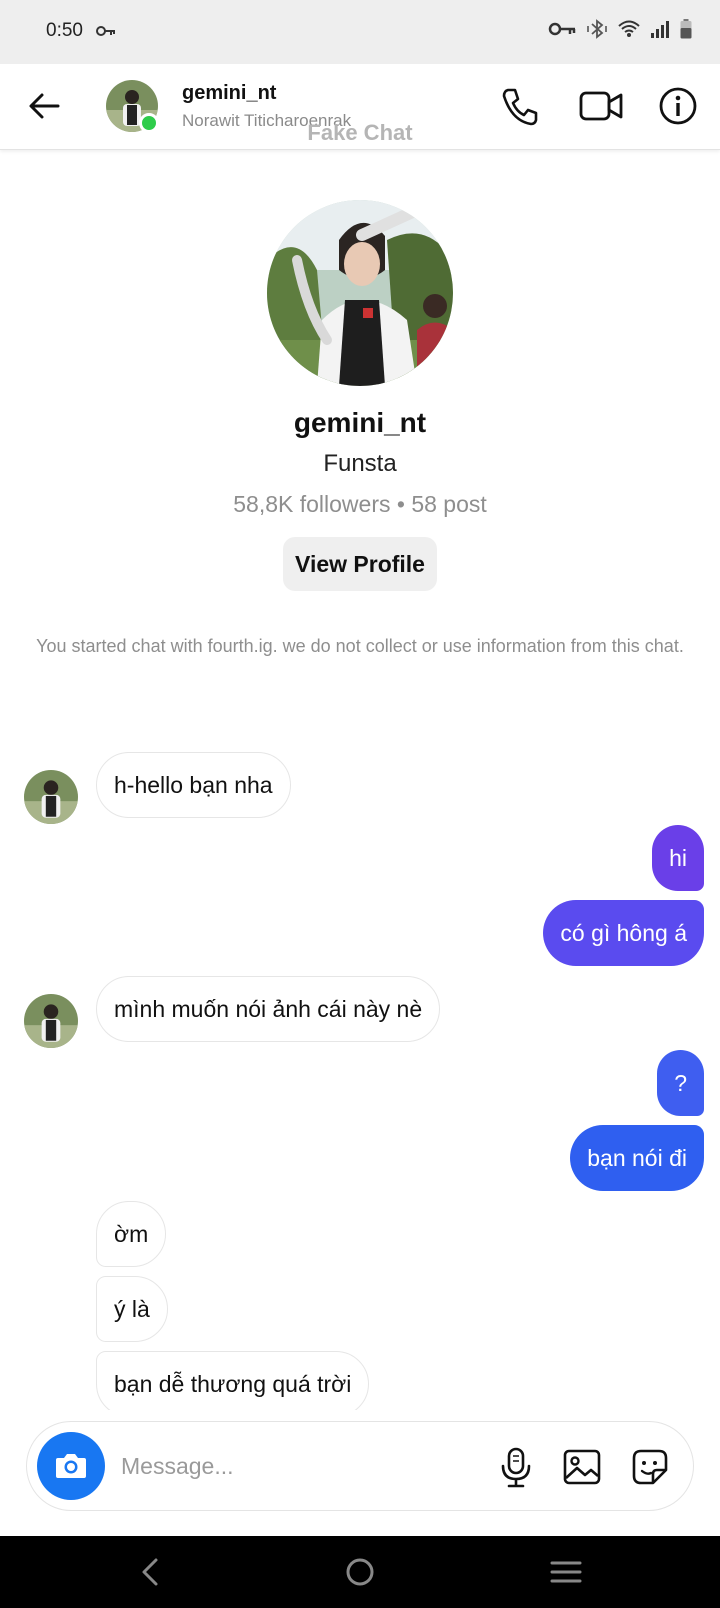  Describe the element at coordinates (360, 32) in the screenshot. I see `status-bar: 0:50` at that location.